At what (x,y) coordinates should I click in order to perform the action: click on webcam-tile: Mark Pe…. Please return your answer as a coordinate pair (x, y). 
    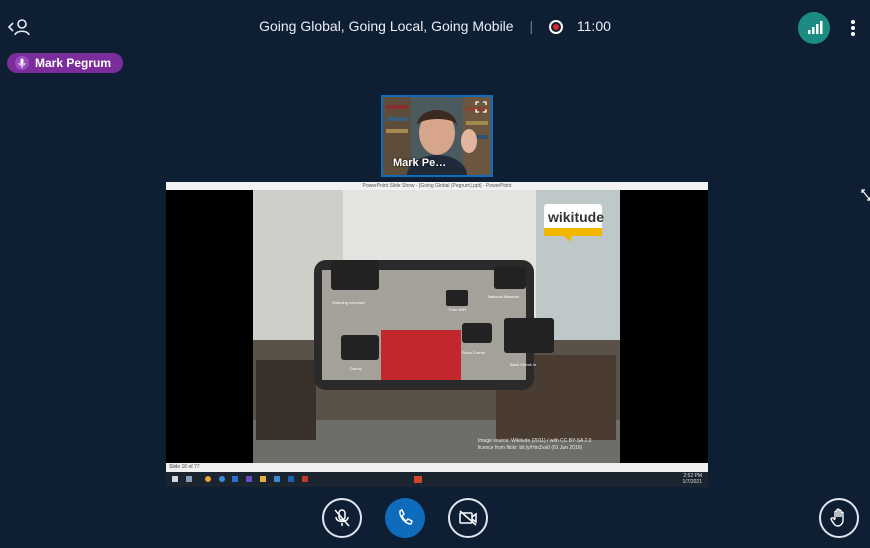
    Looking at the image, I should click on (437, 136).